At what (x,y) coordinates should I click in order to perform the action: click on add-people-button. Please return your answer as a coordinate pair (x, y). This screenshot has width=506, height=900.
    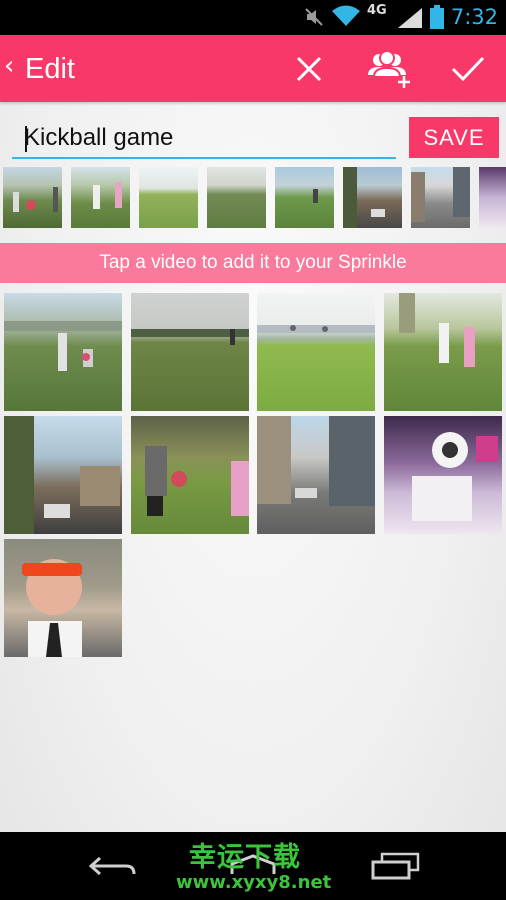
    Looking at the image, I should click on (389, 69).